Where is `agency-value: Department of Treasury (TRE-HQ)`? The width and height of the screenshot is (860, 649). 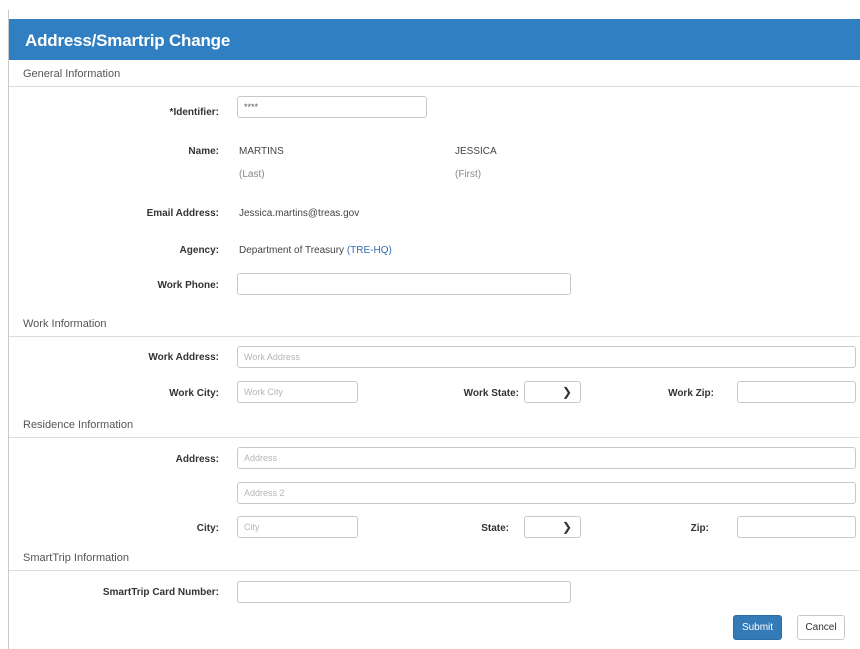
agency-value: Department of Treasury (TRE-HQ) is located at coordinates (315, 250).